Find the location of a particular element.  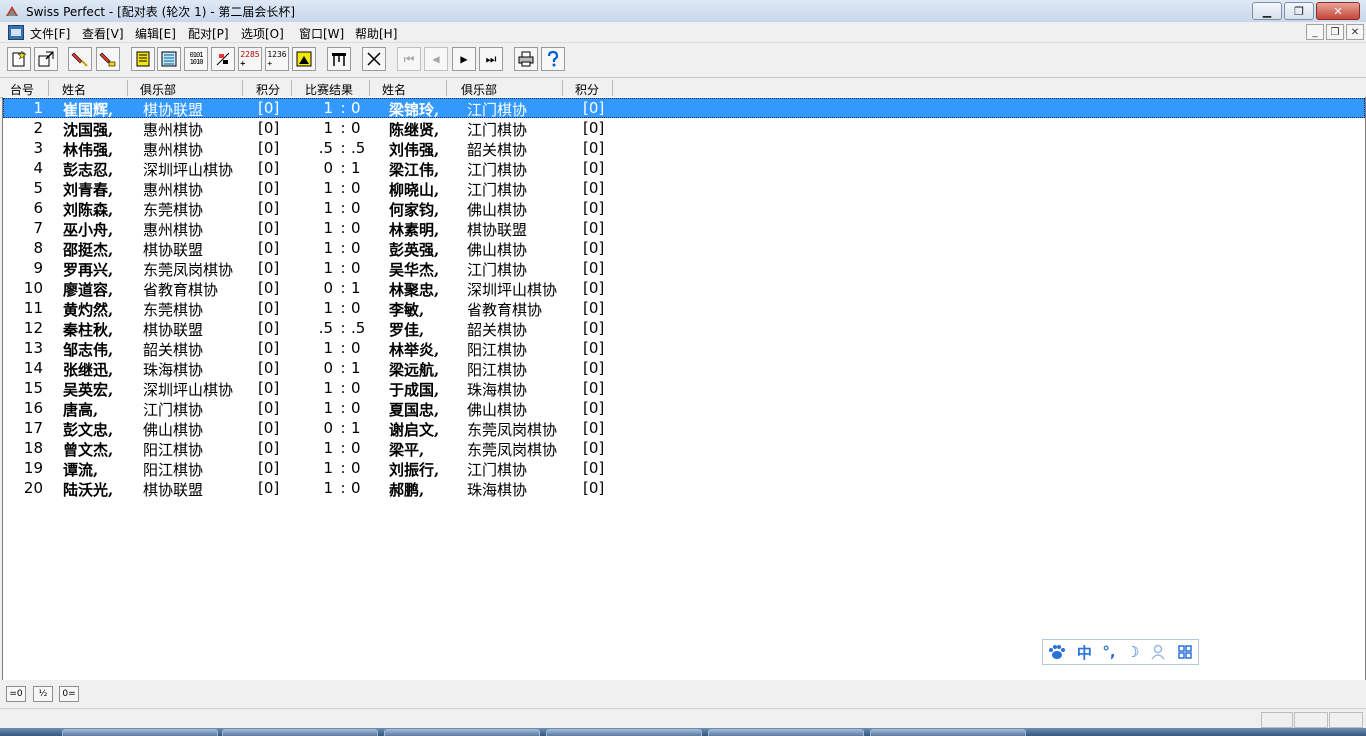

minimize-button: ▁ is located at coordinates (1267, 11).